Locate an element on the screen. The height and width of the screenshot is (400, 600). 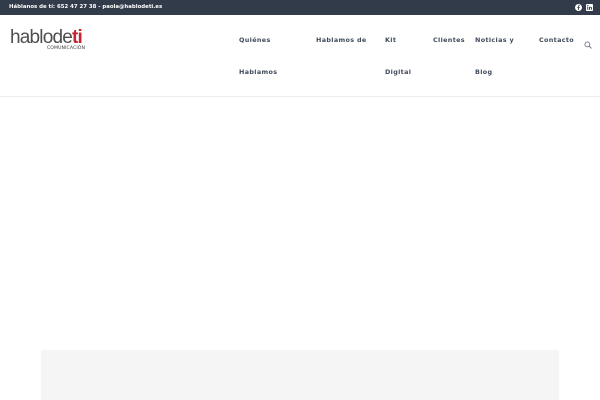
logo-wordmark: hablodeti is located at coordinates (46, 37).